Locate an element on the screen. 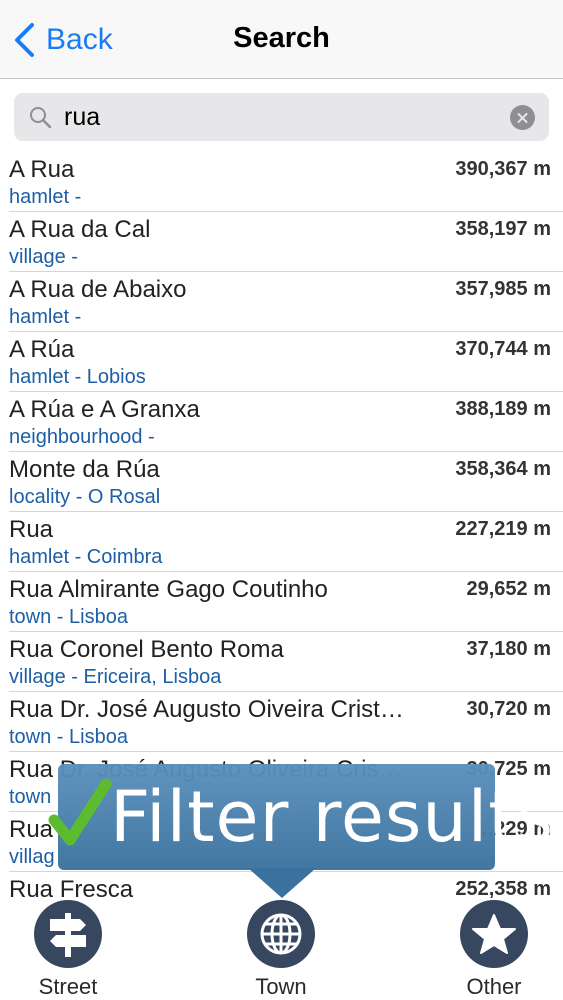 This screenshot has height=1000, width=563. result-distance: 358,197 m is located at coordinates (503, 229).